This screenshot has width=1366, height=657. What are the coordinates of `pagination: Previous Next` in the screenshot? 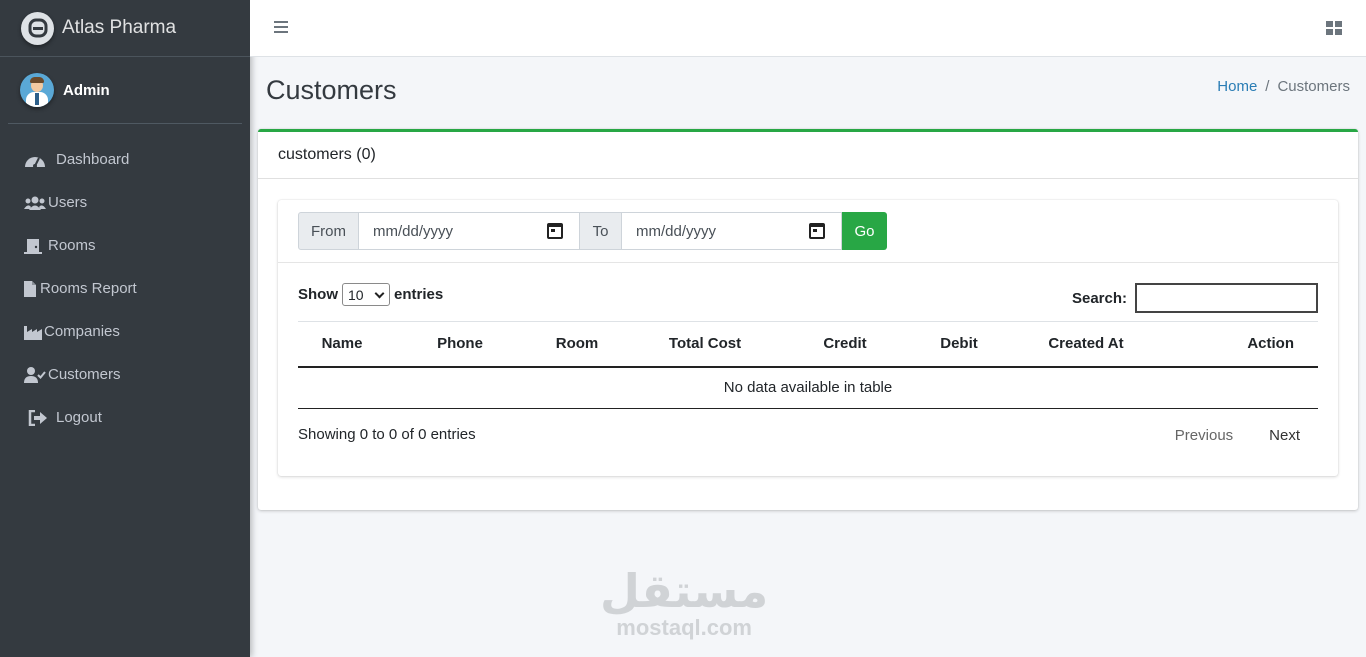 It's located at (1237, 435).